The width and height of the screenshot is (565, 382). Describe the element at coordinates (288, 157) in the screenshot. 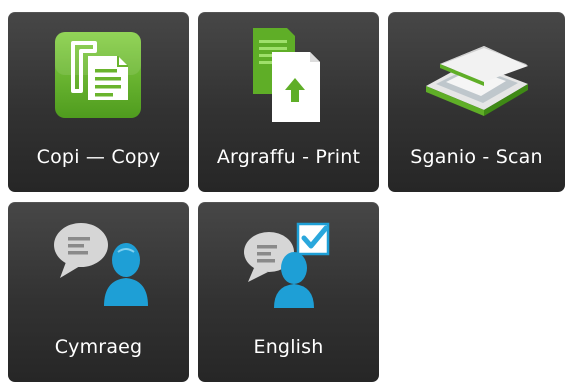

I see `print-label: Argraffu - Print` at that location.